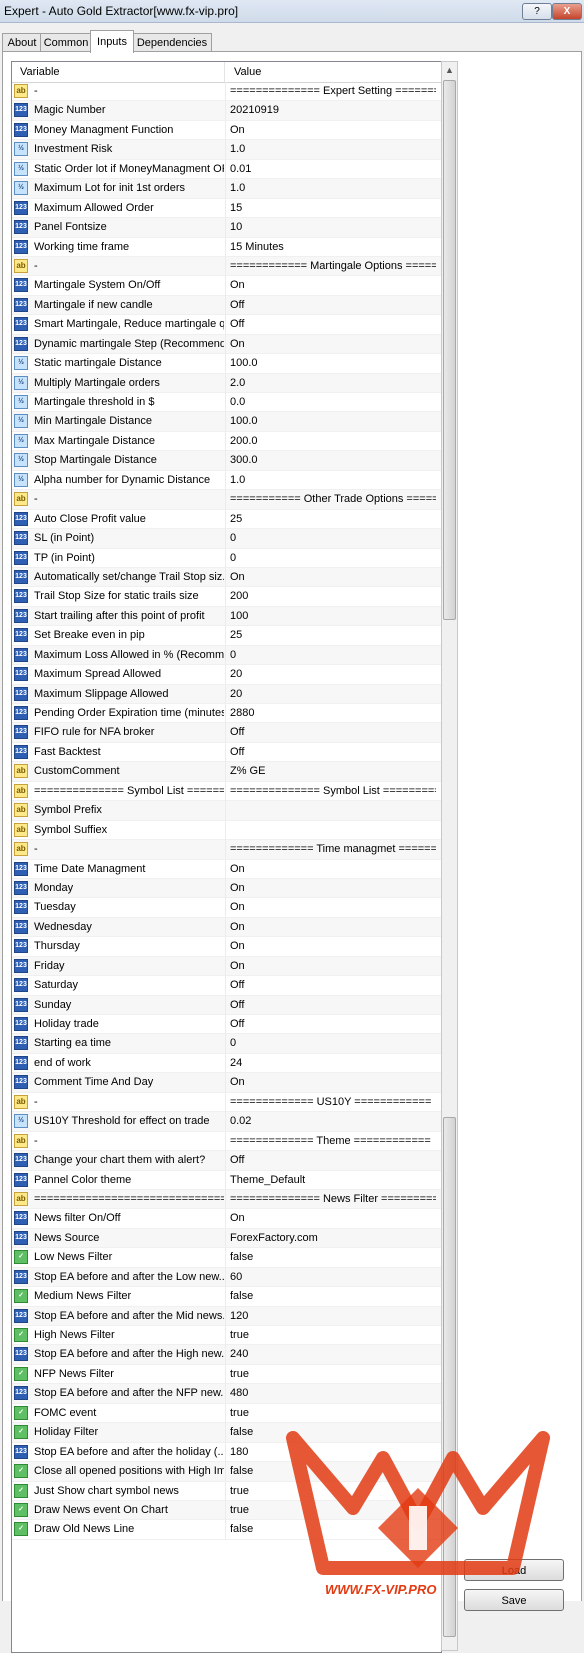 The image size is (584, 1653). I want to click on table-row: 123 News Source ForexFactory.com, so click(226, 1238).